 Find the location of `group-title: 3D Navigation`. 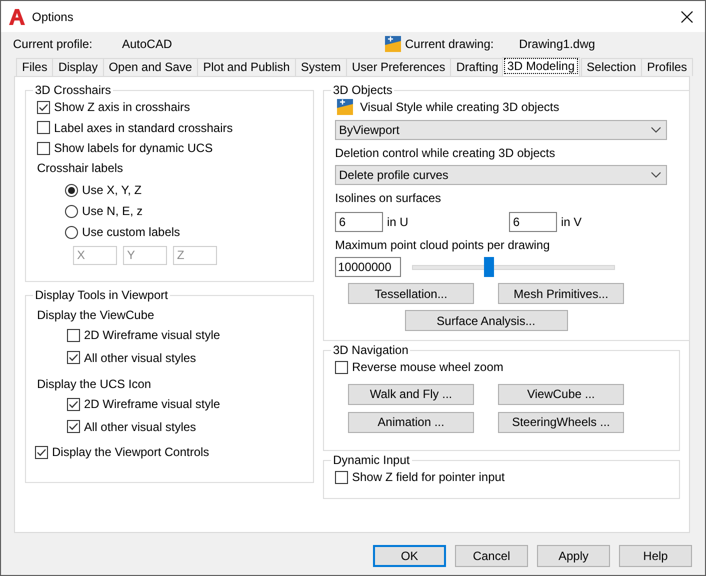

group-title: 3D Navigation is located at coordinates (371, 350).